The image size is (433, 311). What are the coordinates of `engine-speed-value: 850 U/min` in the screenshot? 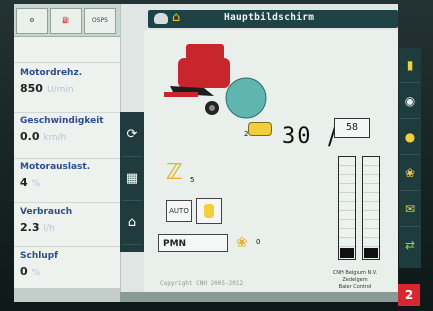 It's located at (47, 88).